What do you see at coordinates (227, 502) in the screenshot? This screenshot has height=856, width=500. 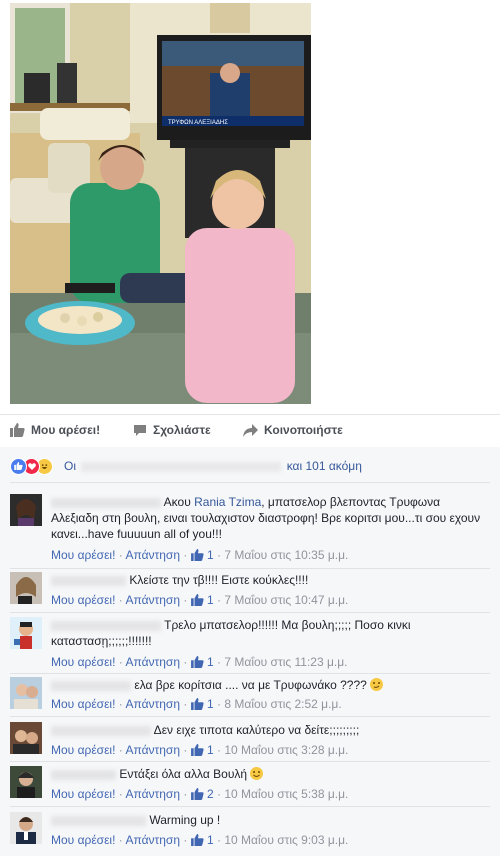 I see `comment-mention: Rania Tzima` at bounding box center [227, 502].